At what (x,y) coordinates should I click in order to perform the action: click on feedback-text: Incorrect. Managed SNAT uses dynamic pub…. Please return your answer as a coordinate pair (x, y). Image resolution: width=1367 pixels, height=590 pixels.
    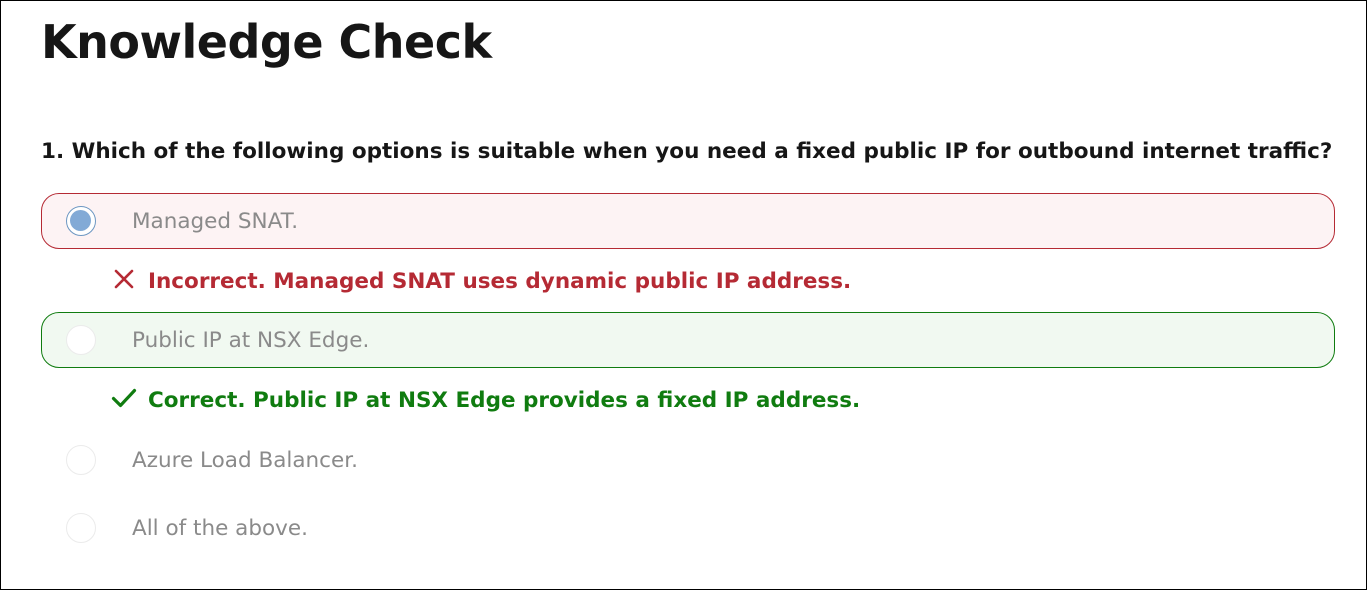
    Looking at the image, I should click on (500, 281).